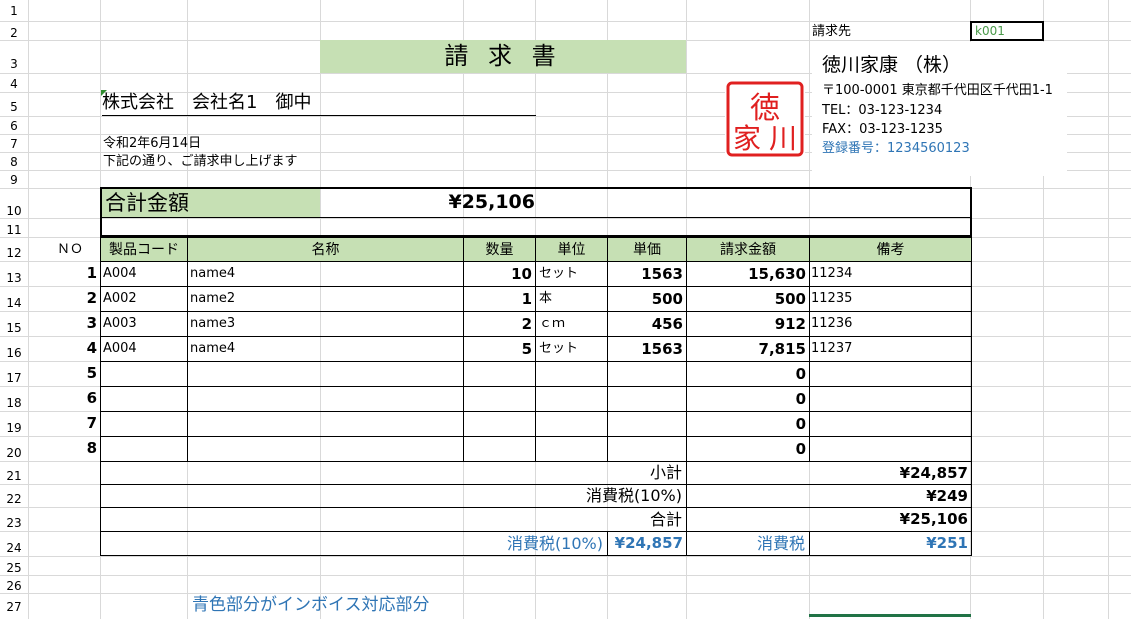  I want to click on row-number: 26, so click(14, 586).